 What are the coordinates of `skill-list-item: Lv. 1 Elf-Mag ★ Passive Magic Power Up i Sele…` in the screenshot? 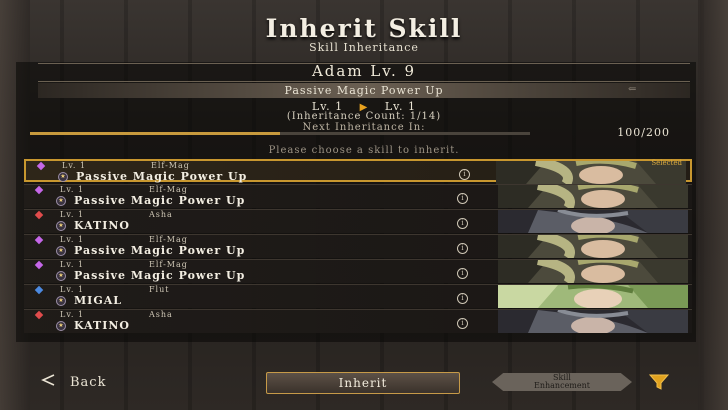 It's located at (358, 171).